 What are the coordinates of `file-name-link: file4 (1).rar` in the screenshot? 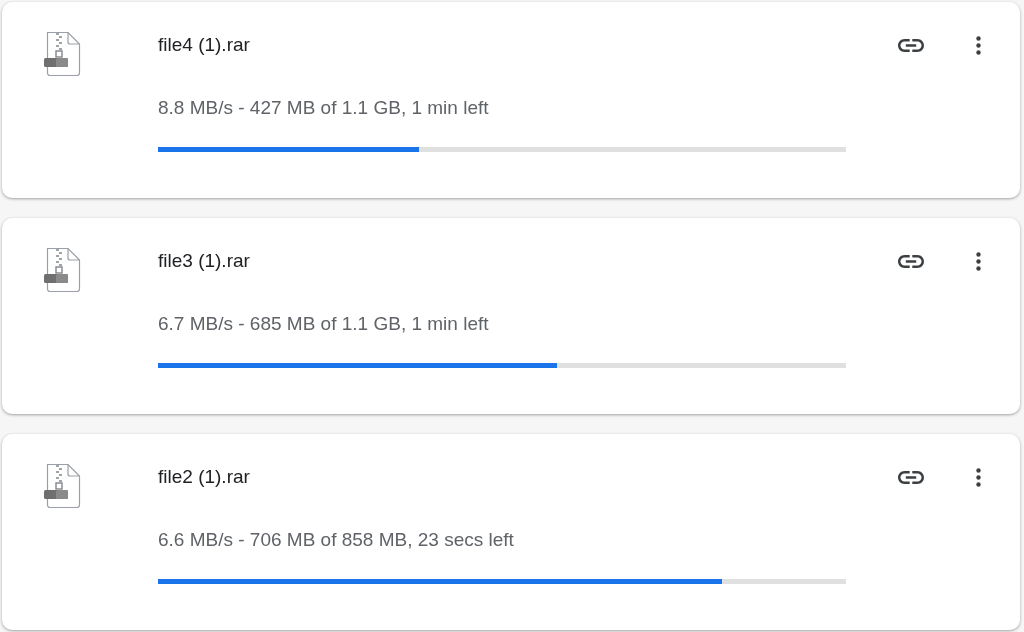 It's located at (204, 45).